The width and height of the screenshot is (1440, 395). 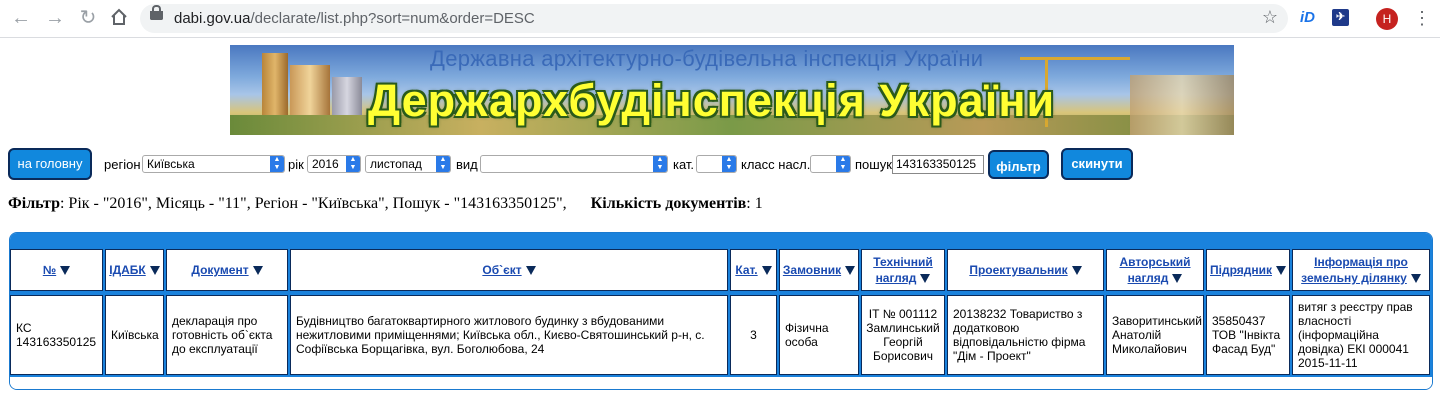 I want to click on region-select-value: Київська, so click(x=171, y=164).